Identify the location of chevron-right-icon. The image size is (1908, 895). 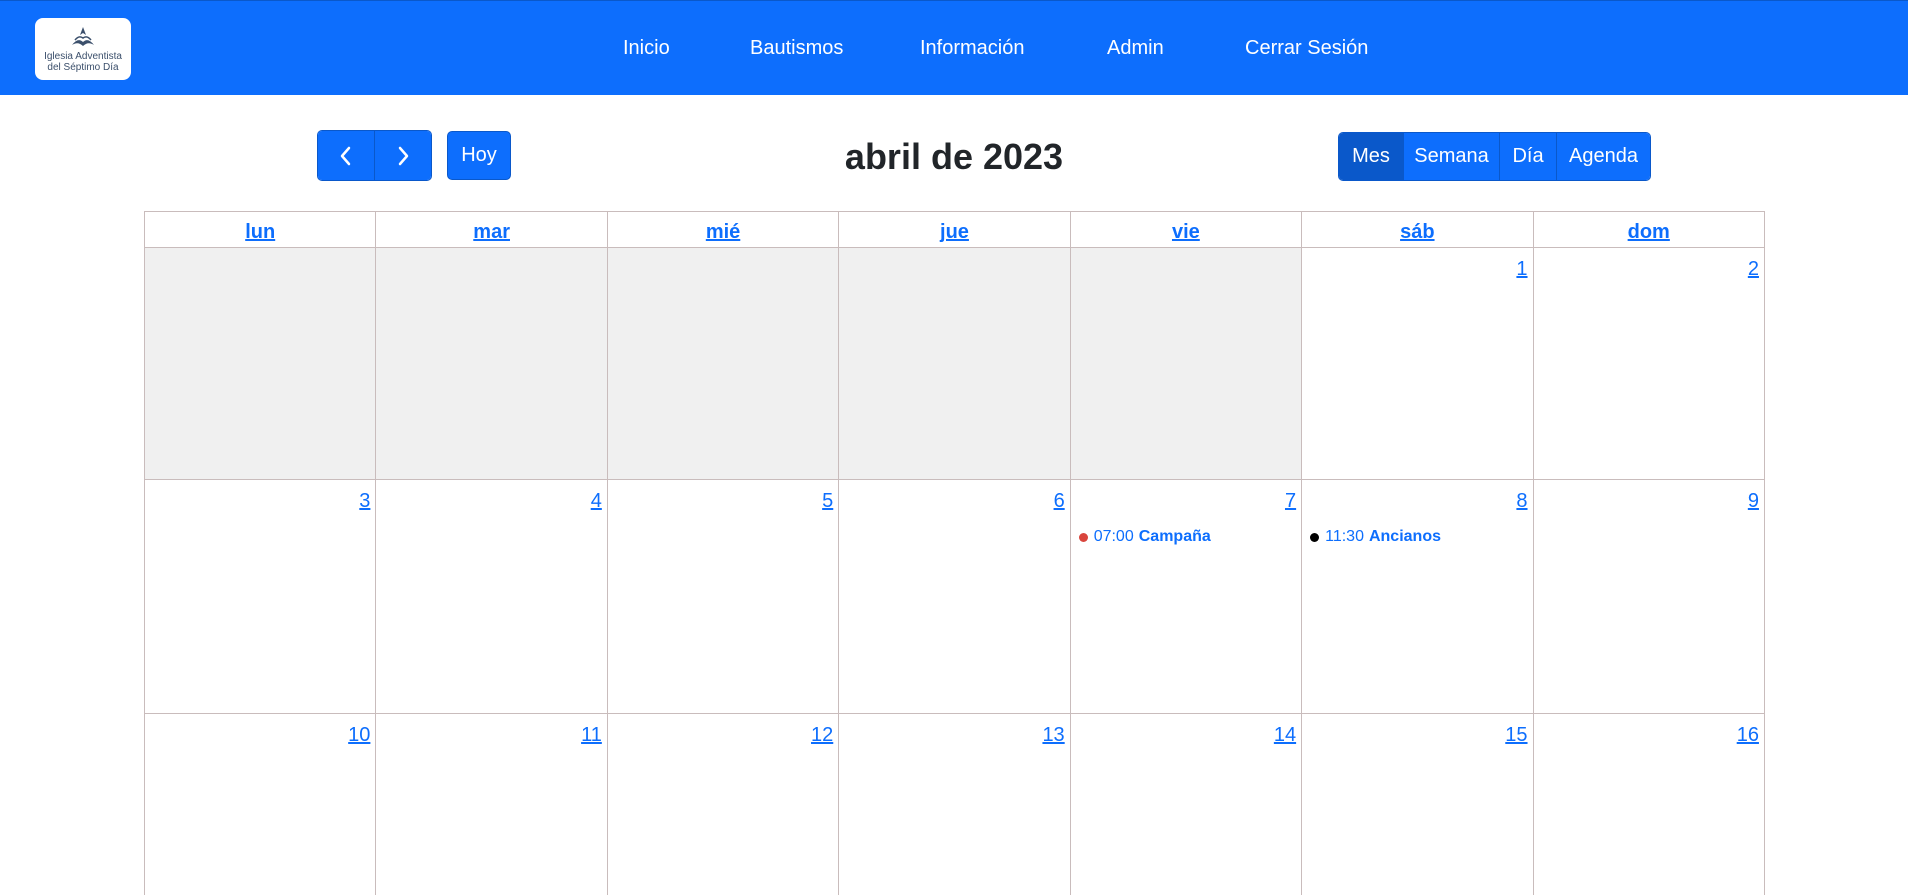
(403, 155).